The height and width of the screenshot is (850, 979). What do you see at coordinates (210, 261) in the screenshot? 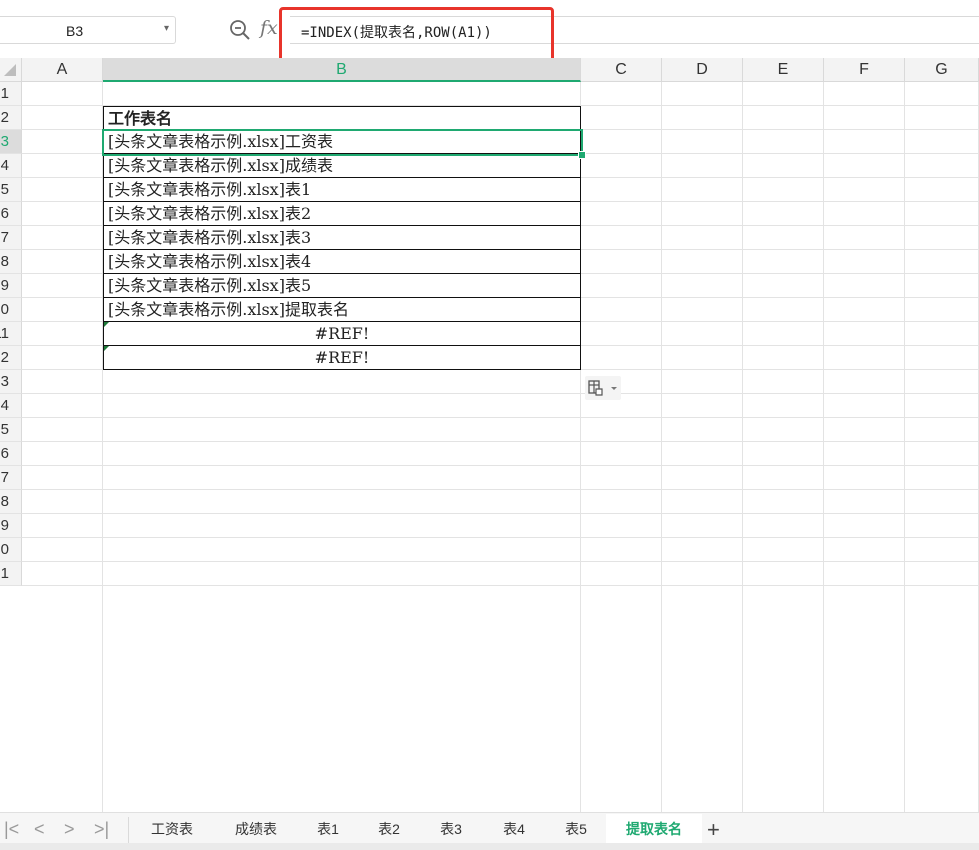
I see `cell-value: [头条文章表格示例.xlsx]表4` at bounding box center [210, 261].